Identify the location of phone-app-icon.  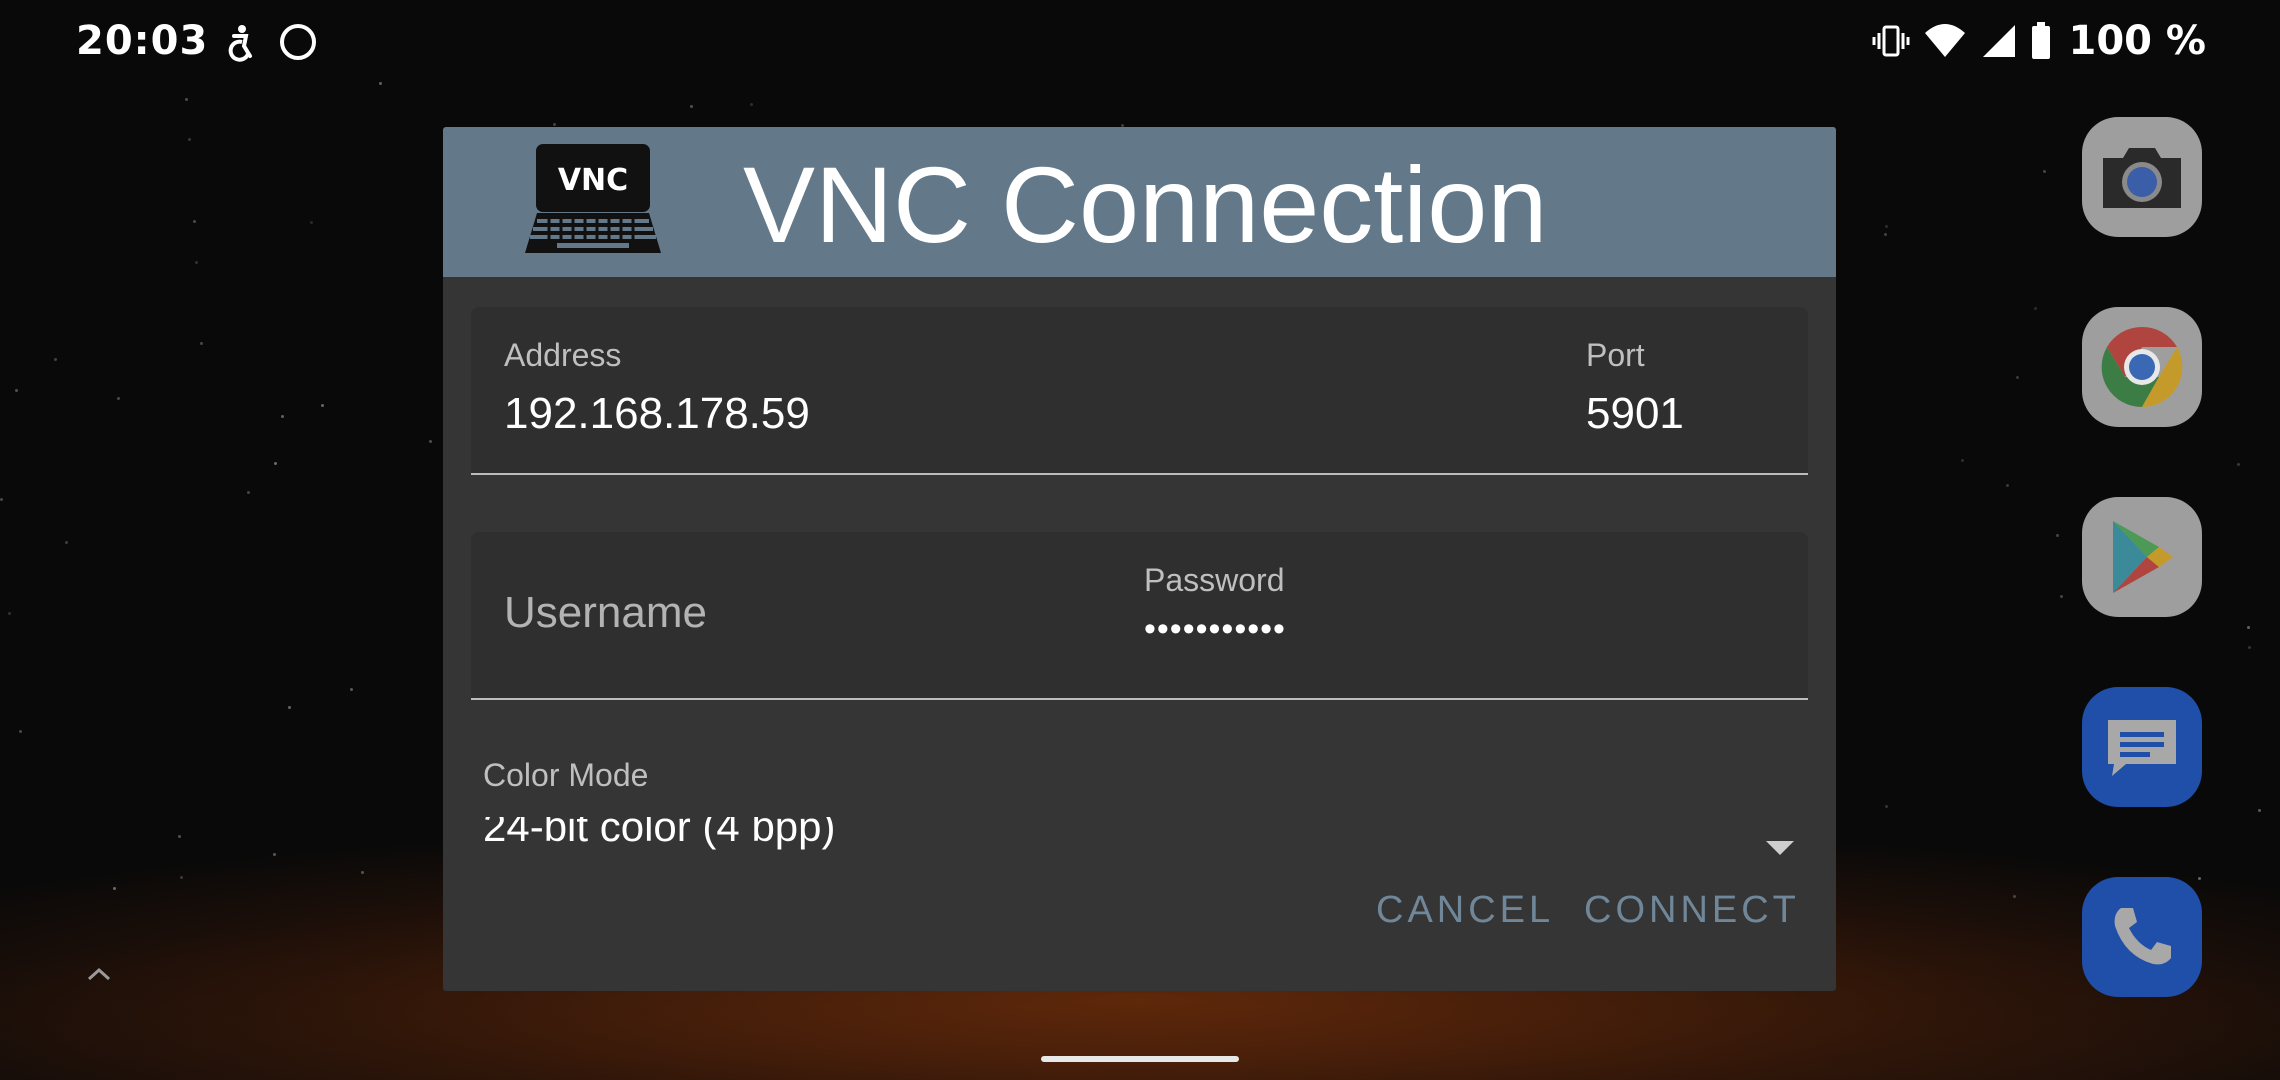
(2142, 937).